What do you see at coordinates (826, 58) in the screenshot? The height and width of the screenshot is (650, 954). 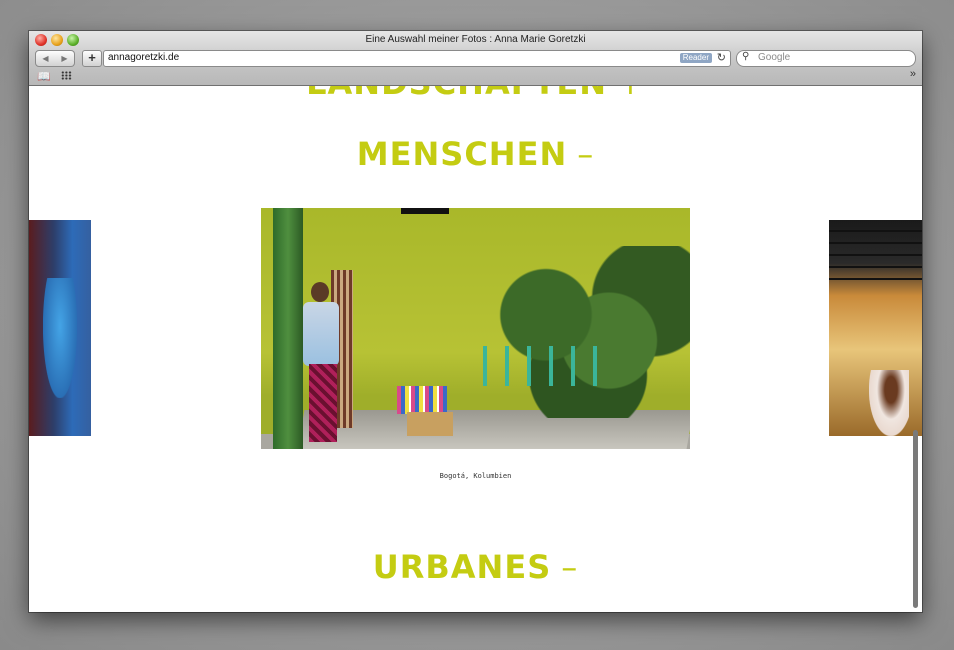 I see `search-field: ⚲ Google` at bounding box center [826, 58].